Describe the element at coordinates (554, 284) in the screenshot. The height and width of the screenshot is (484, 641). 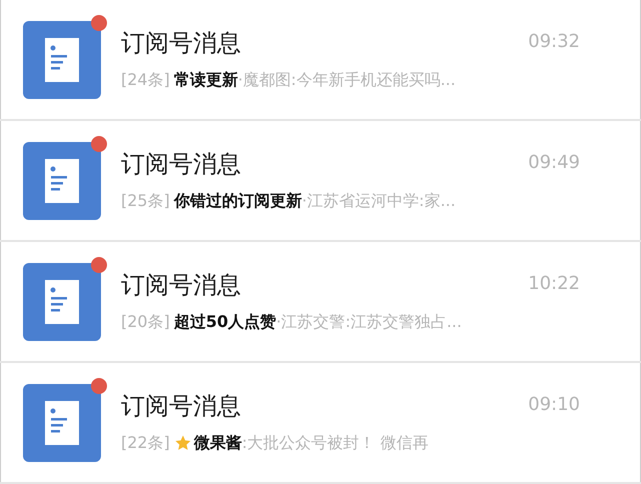
I see `message-time: 10:22` at that location.